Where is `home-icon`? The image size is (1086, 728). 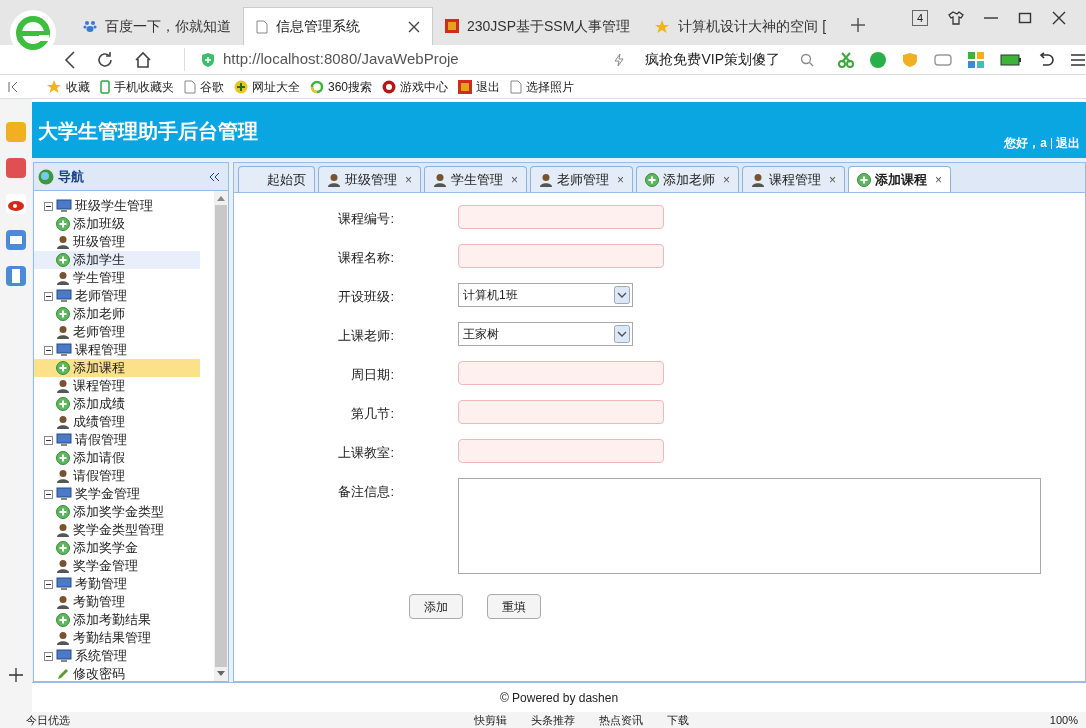
home-icon is located at coordinates (143, 59).